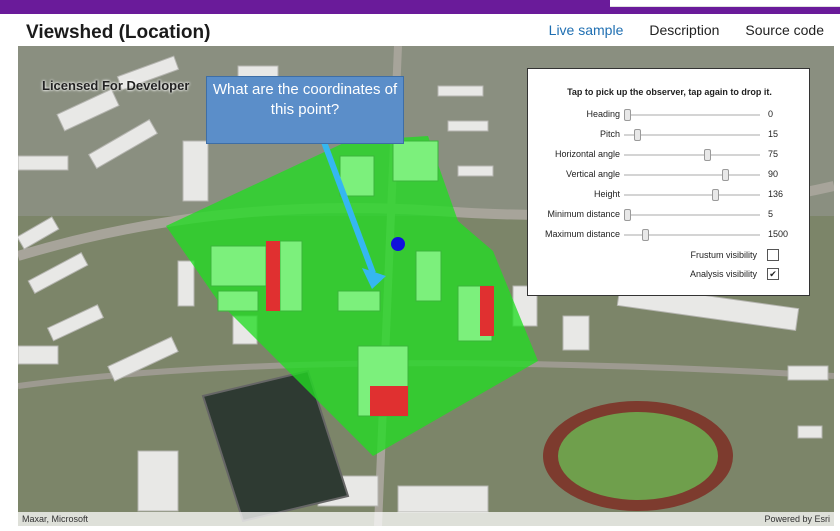 The image size is (840, 531). I want to click on maximum-distance-slider, so click(692, 235).